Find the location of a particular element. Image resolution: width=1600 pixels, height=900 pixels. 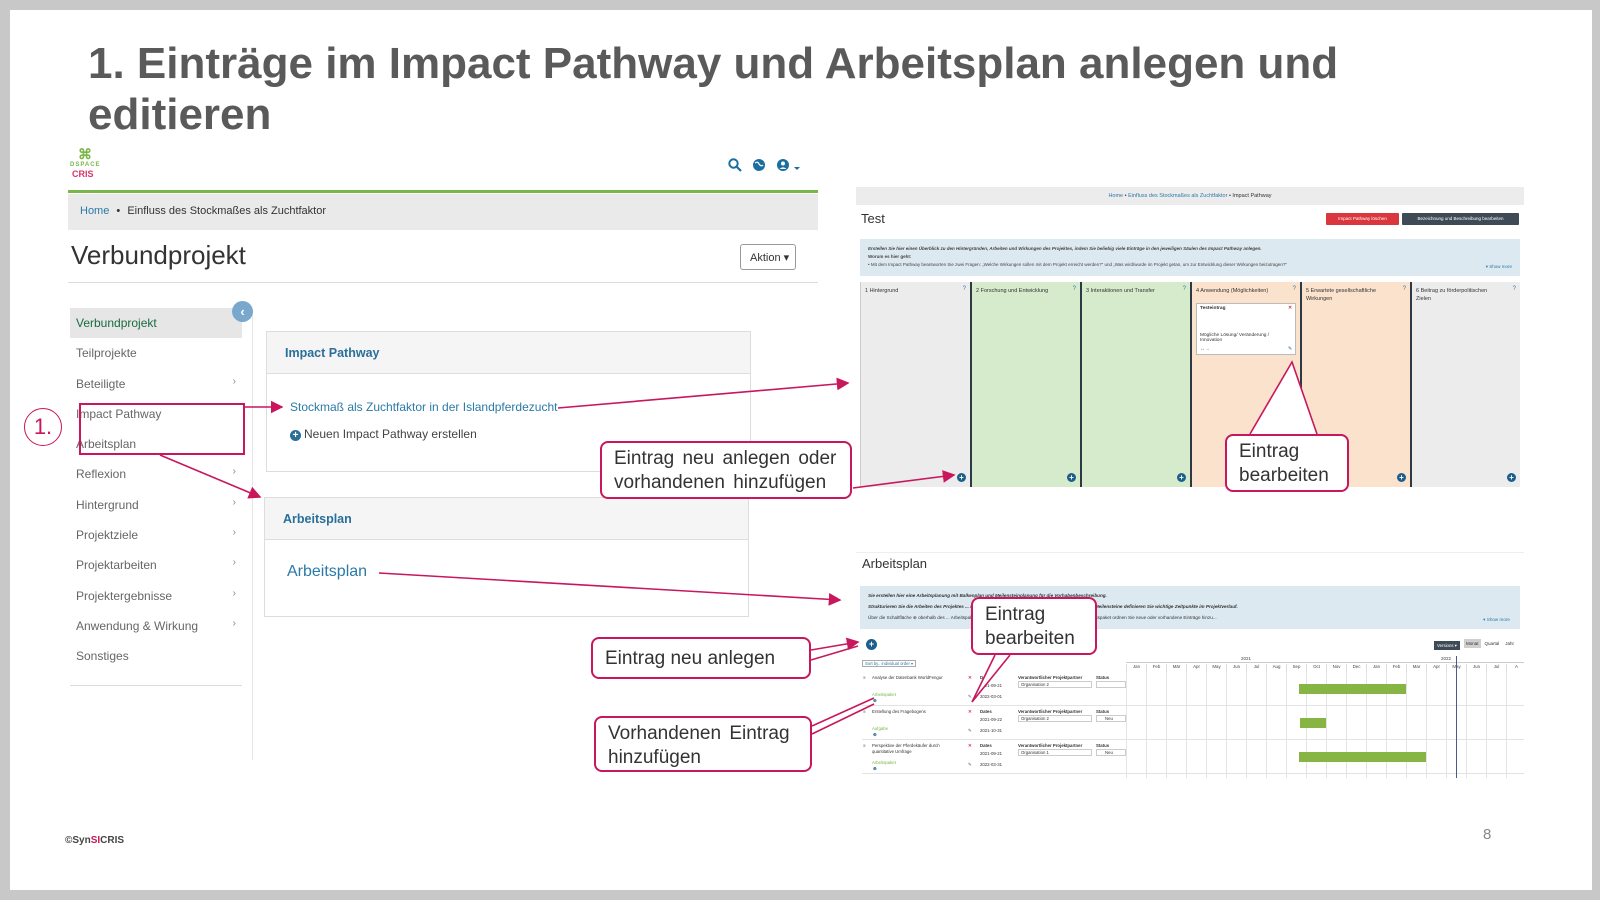

callout-pointer-ap is located at coordinates (991, 678).